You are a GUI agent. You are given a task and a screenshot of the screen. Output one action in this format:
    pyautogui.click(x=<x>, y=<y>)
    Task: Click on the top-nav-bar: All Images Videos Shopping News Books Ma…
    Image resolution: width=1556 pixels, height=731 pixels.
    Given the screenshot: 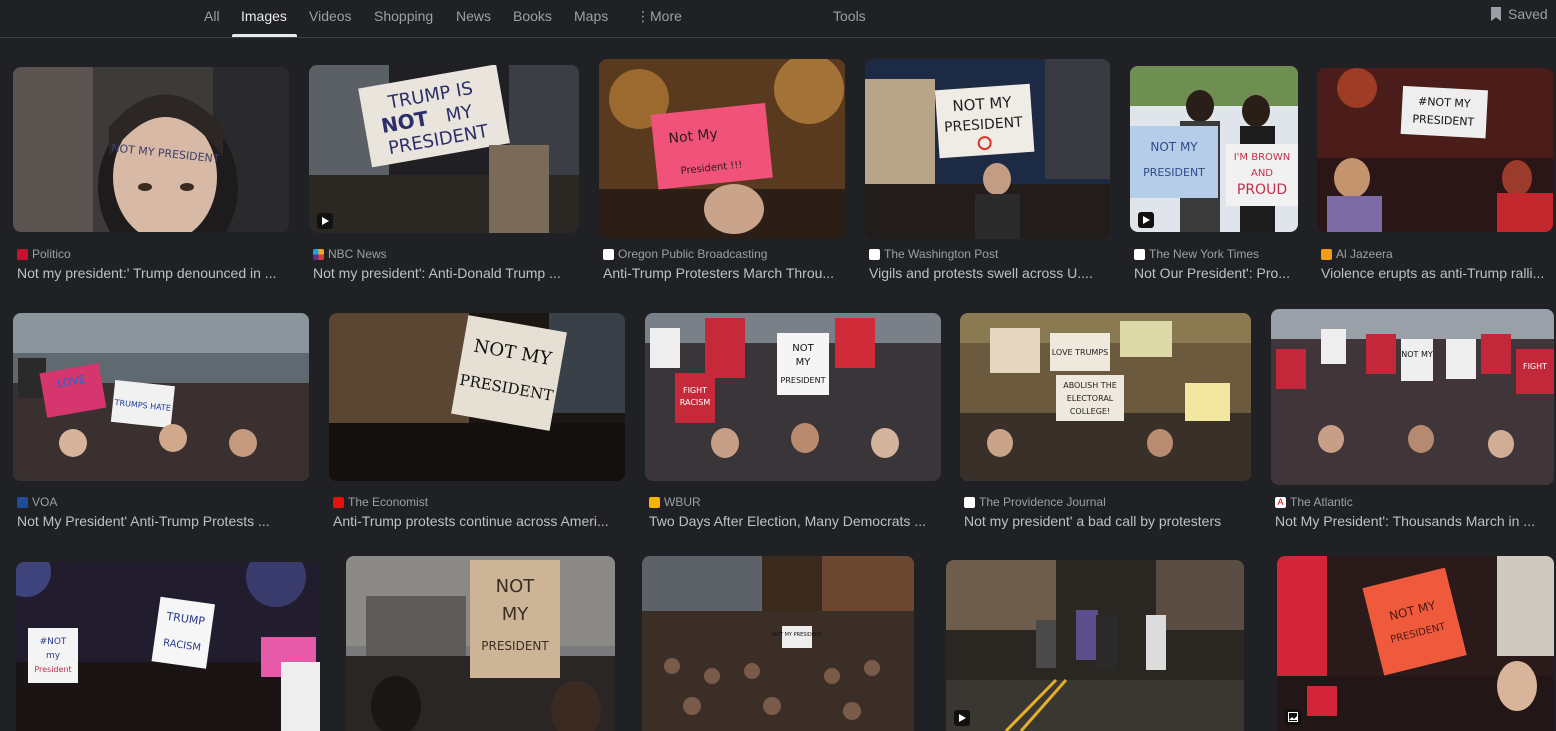 What is the action you would take?
    pyautogui.click(x=778, y=19)
    